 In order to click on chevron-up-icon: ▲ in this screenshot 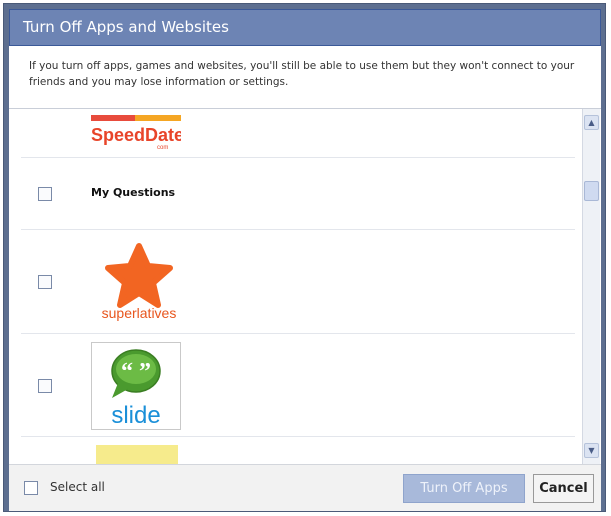, I will do `click(591, 122)`.